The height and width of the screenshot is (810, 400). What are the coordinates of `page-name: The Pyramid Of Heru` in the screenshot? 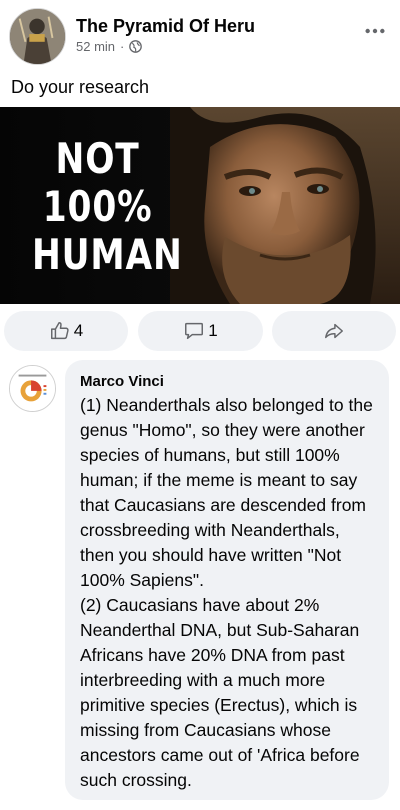 It's located at (165, 26).